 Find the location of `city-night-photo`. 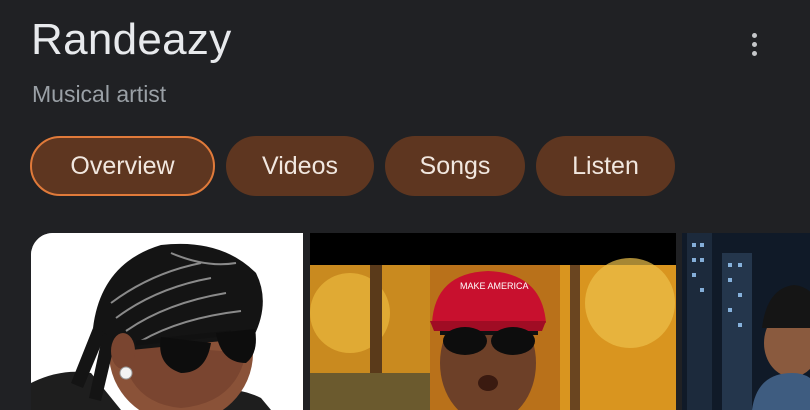

city-night-photo is located at coordinates (746, 321).